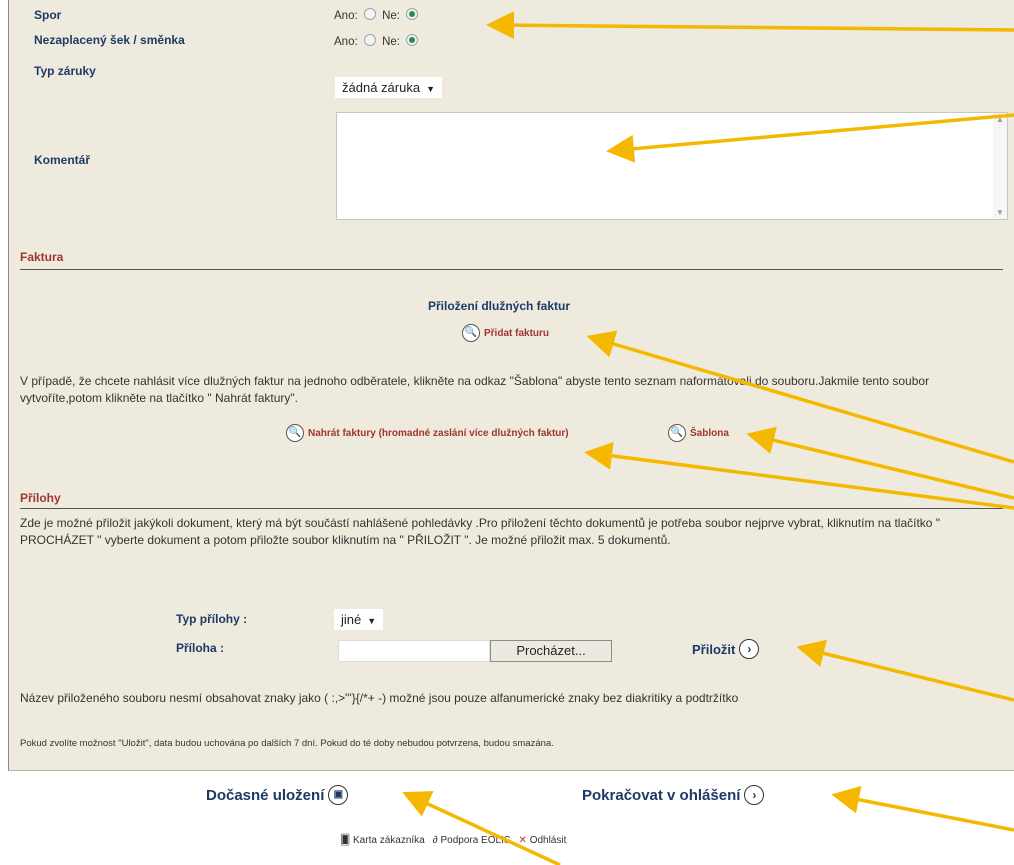  What do you see at coordinates (475, 840) in the screenshot?
I see `support-label: Podpora EOLIS` at bounding box center [475, 840].